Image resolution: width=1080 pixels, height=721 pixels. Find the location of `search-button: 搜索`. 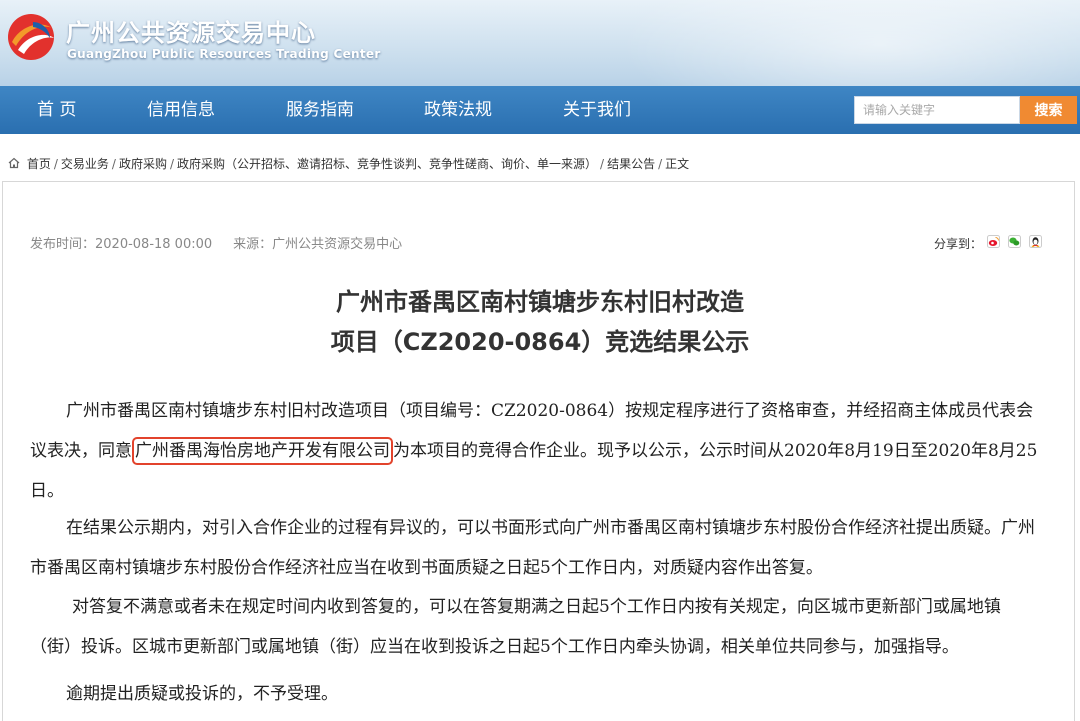

search-button: 搜索 is located at coordinates (1048, 110).